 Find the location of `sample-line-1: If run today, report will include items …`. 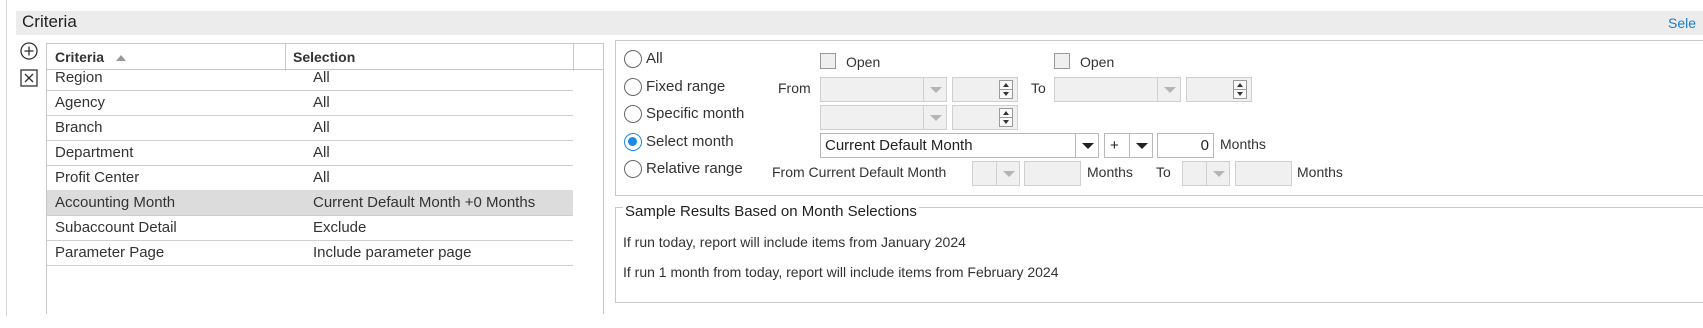

sample-line-1: If run today, report will include items … is located at coordinates (794, 242).